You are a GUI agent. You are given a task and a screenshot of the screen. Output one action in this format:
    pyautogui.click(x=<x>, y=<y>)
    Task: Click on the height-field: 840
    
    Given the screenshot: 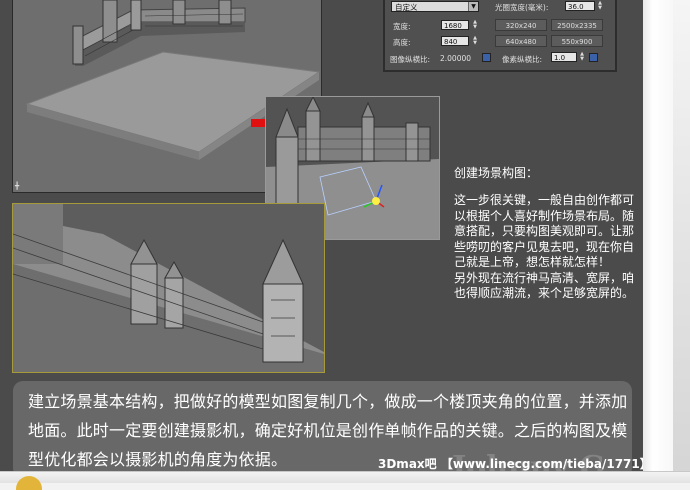 What is the action you would take?
    pyautogui.click(x=455, y=41)
    